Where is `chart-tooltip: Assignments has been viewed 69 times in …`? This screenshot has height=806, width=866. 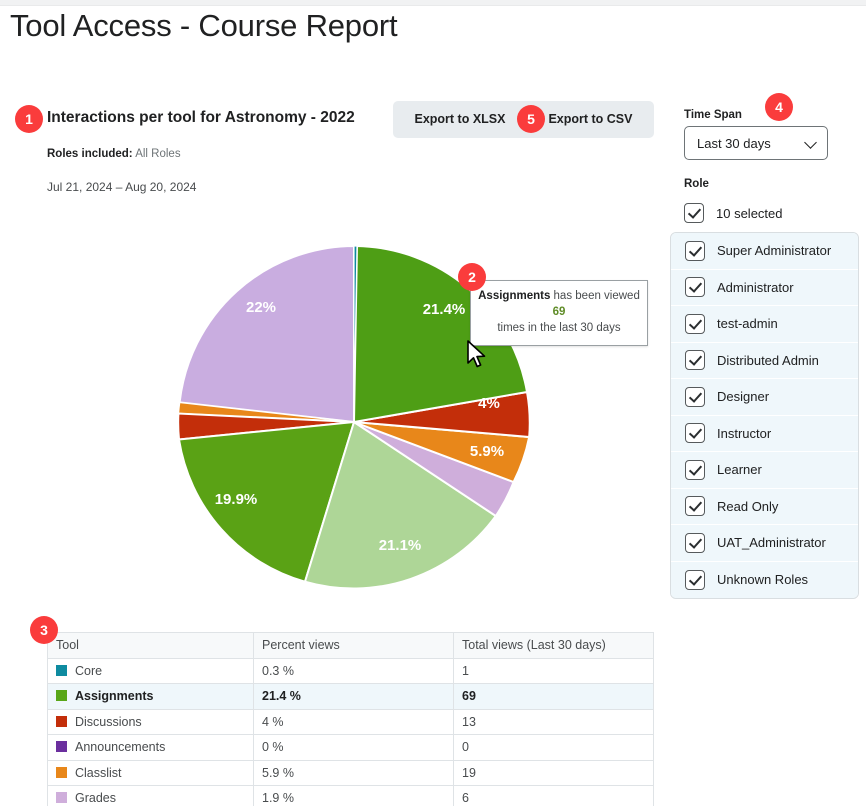 chart-tooltip: Assignments has been viewed 69 times in … is located at coordinates (559, 313).